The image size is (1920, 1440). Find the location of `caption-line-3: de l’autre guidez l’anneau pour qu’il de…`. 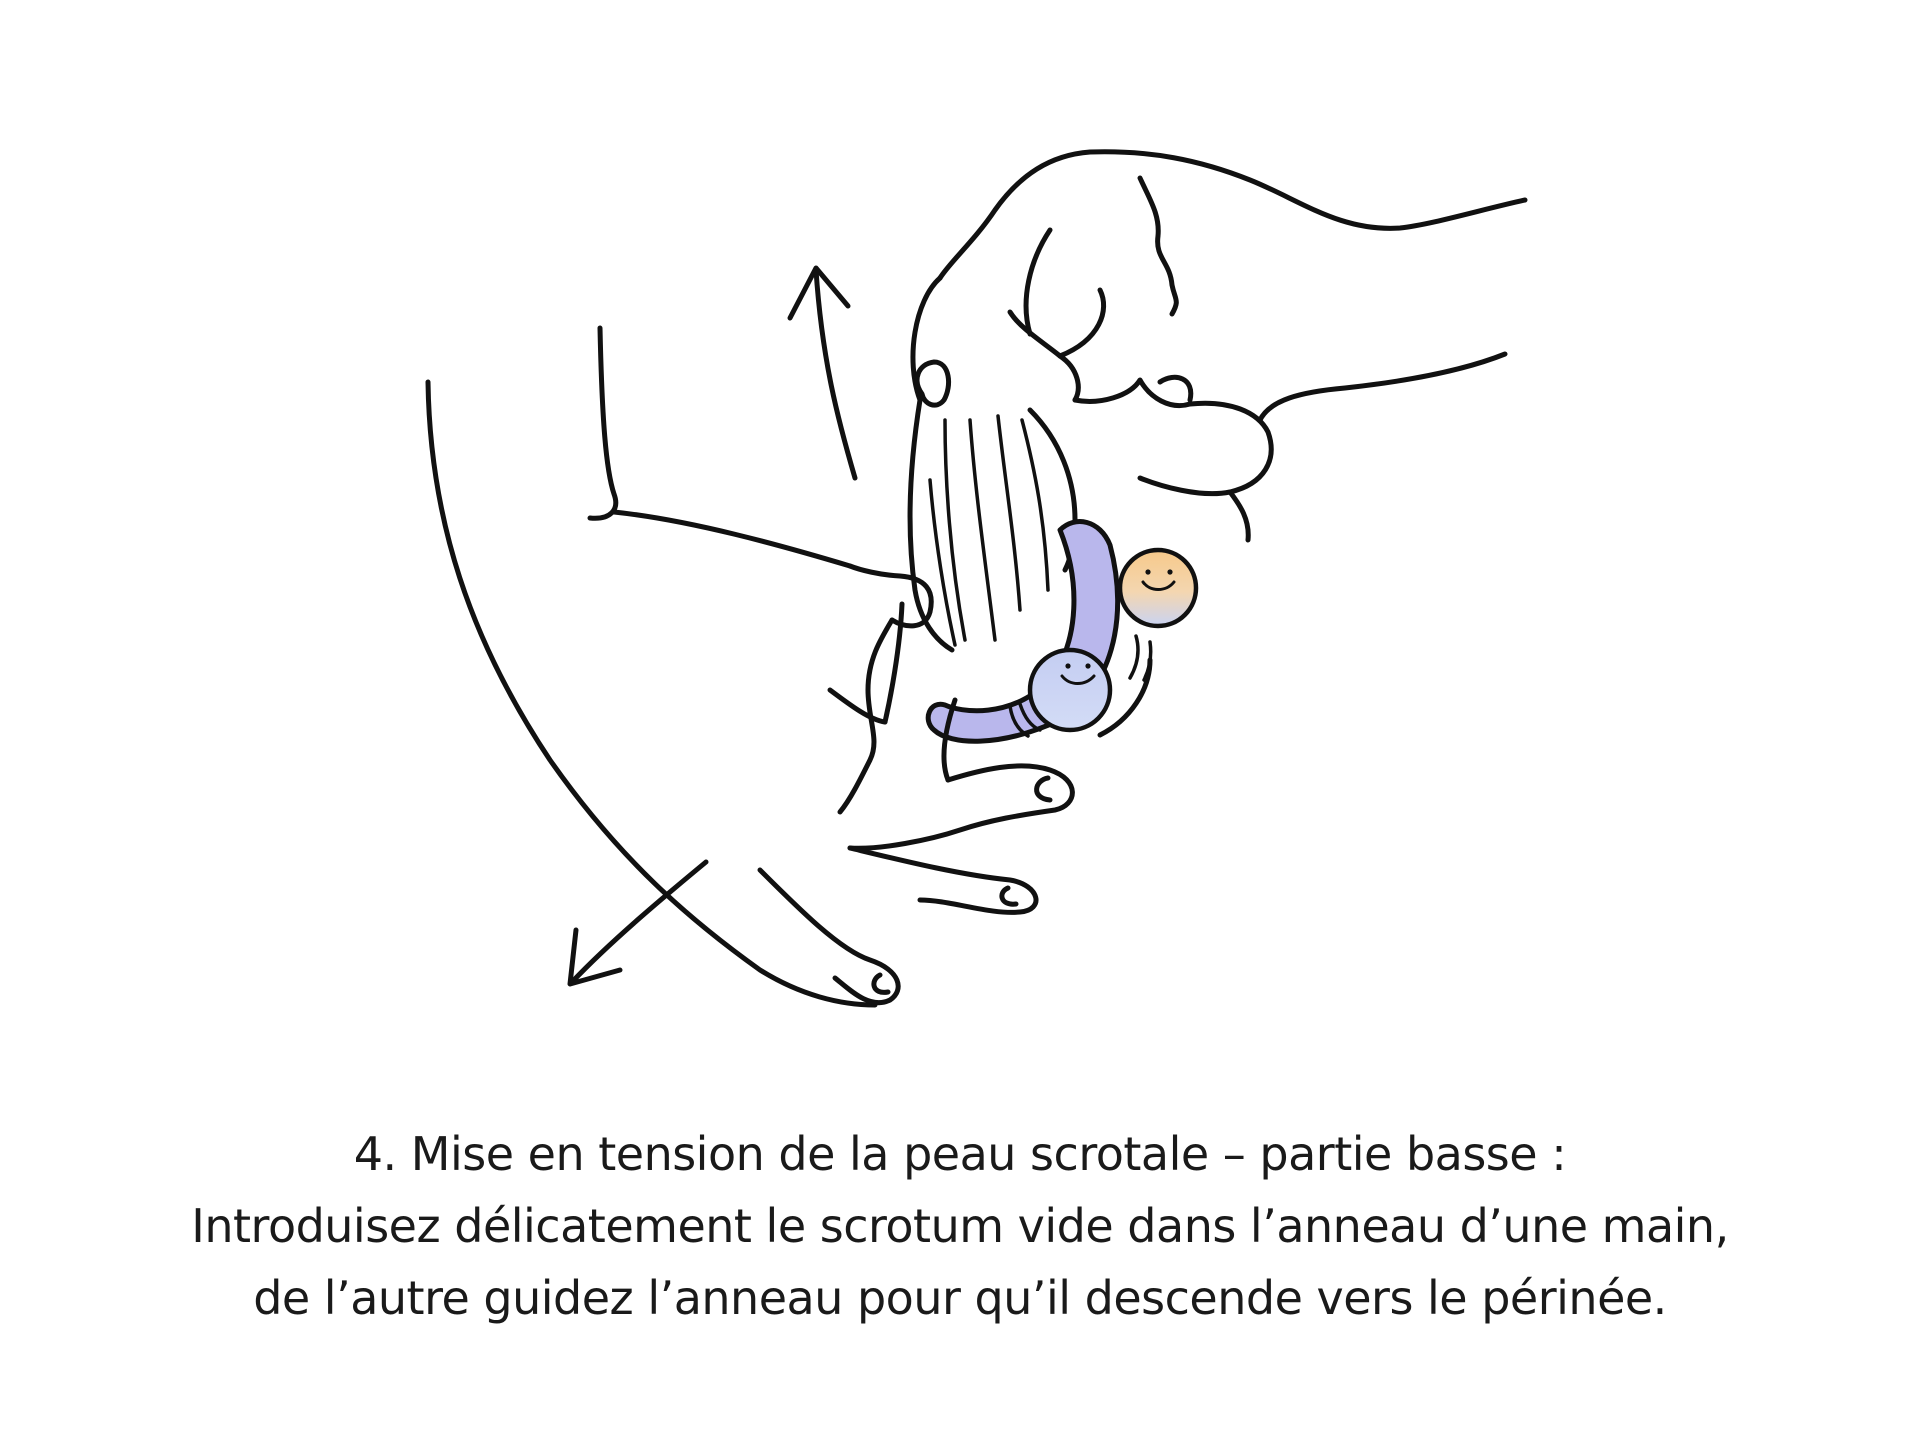

caption-line-3: de l’autre guidez l’anneau pour qu’il de… is located at coordinates (960, 1298).